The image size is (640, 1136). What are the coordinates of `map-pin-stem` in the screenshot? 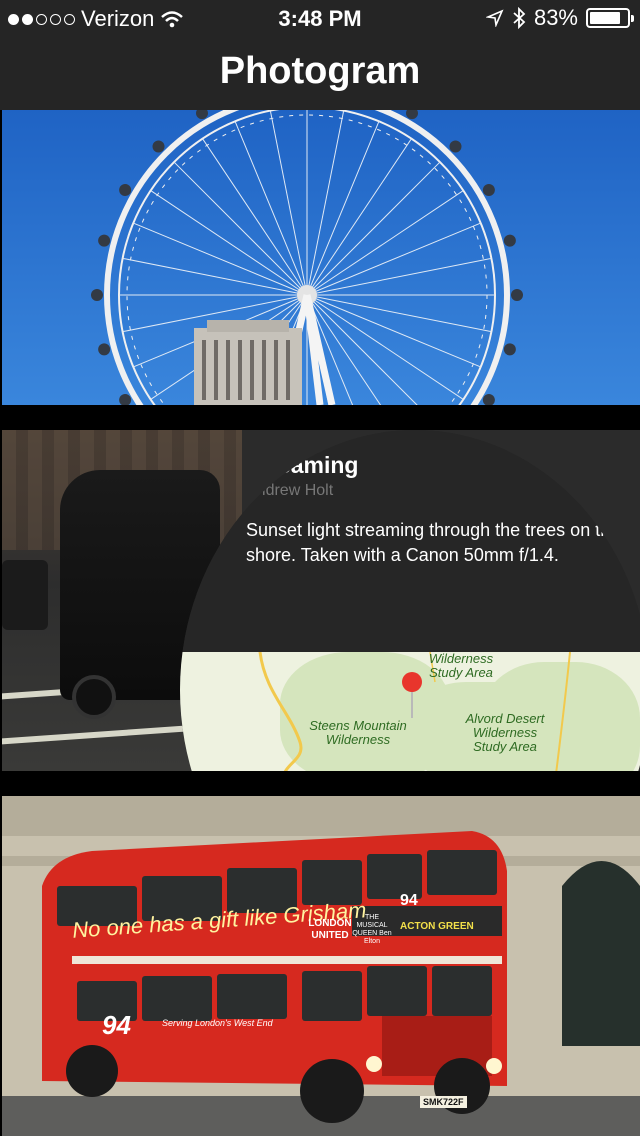 It's located at (412, 704).